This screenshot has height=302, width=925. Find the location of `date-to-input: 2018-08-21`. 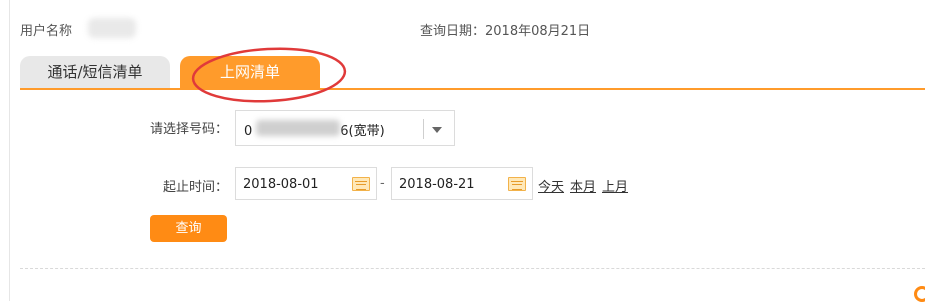

date-to-input: 2018-08-21 is located at coordinates (462, 183).